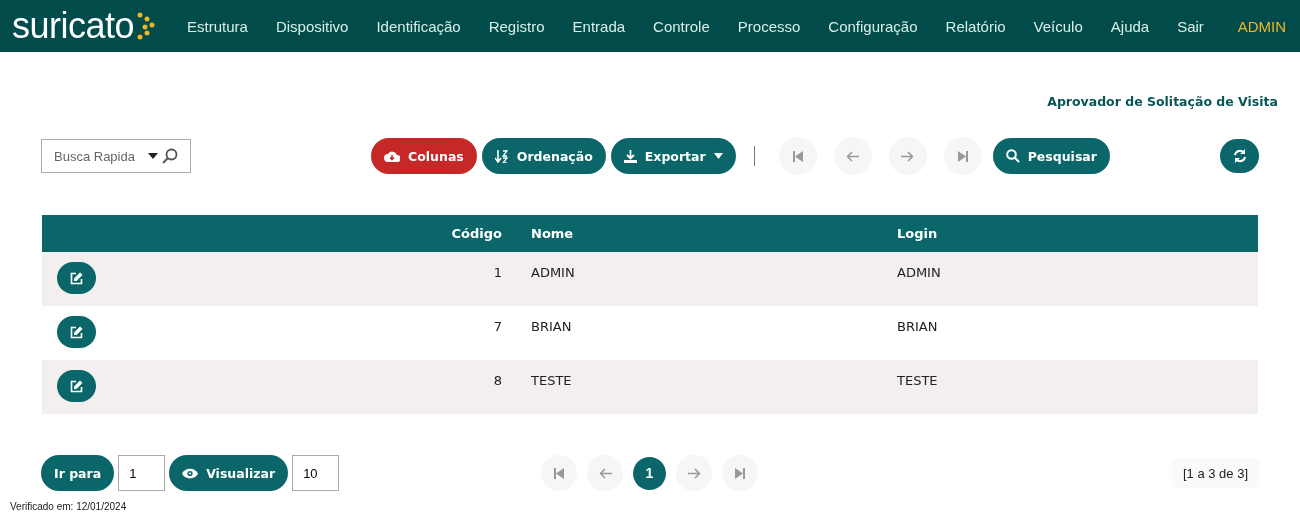 Image resolution: width=1300 pixels, height=525 pixels. What do you see at coordinates (673, 156) in the screenshot?
I see `export-button: Exportar` at bounding box center [673, 156].